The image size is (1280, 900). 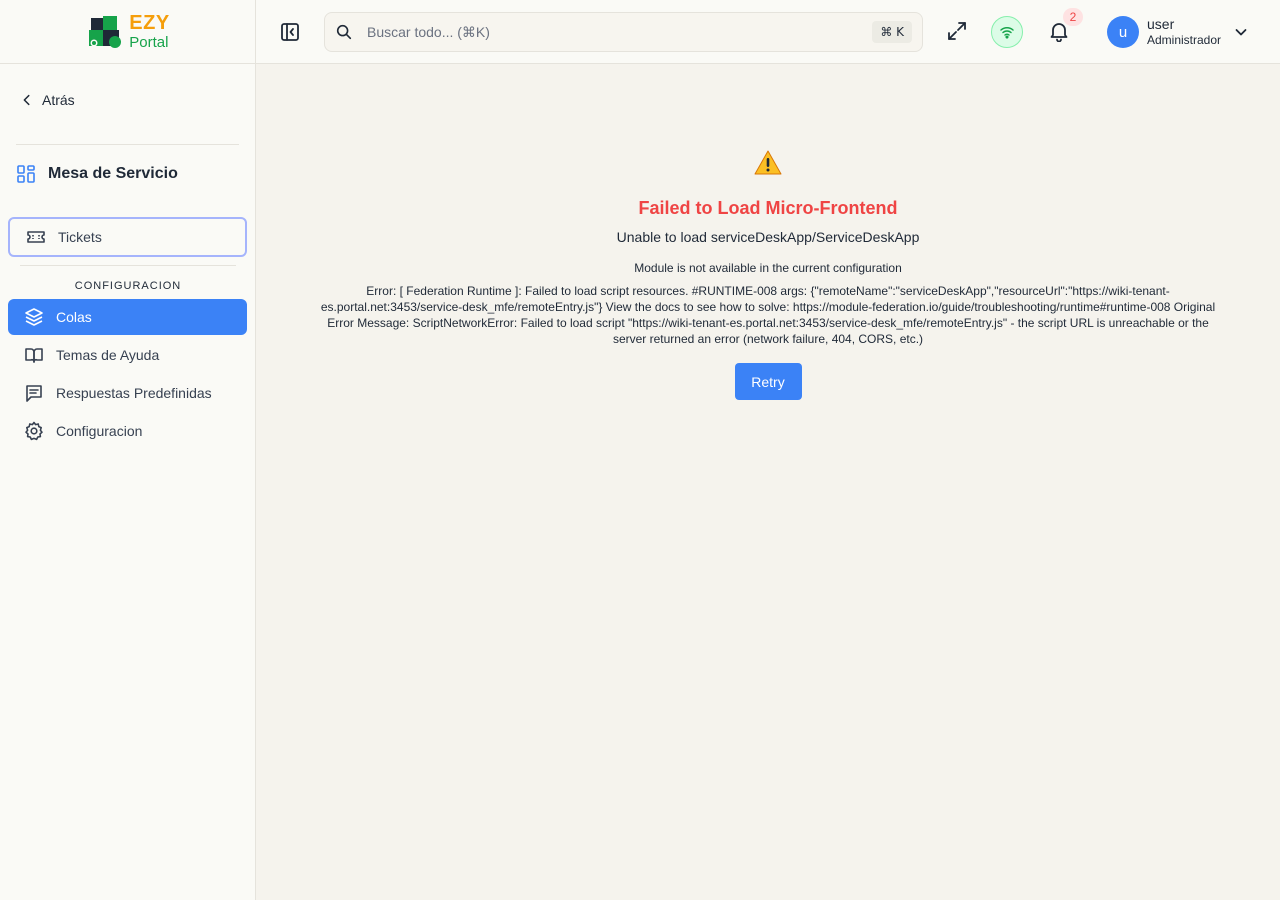 I want to click on sidebar-item-label: Temas de Ayuda, so click(x=108, y=355).